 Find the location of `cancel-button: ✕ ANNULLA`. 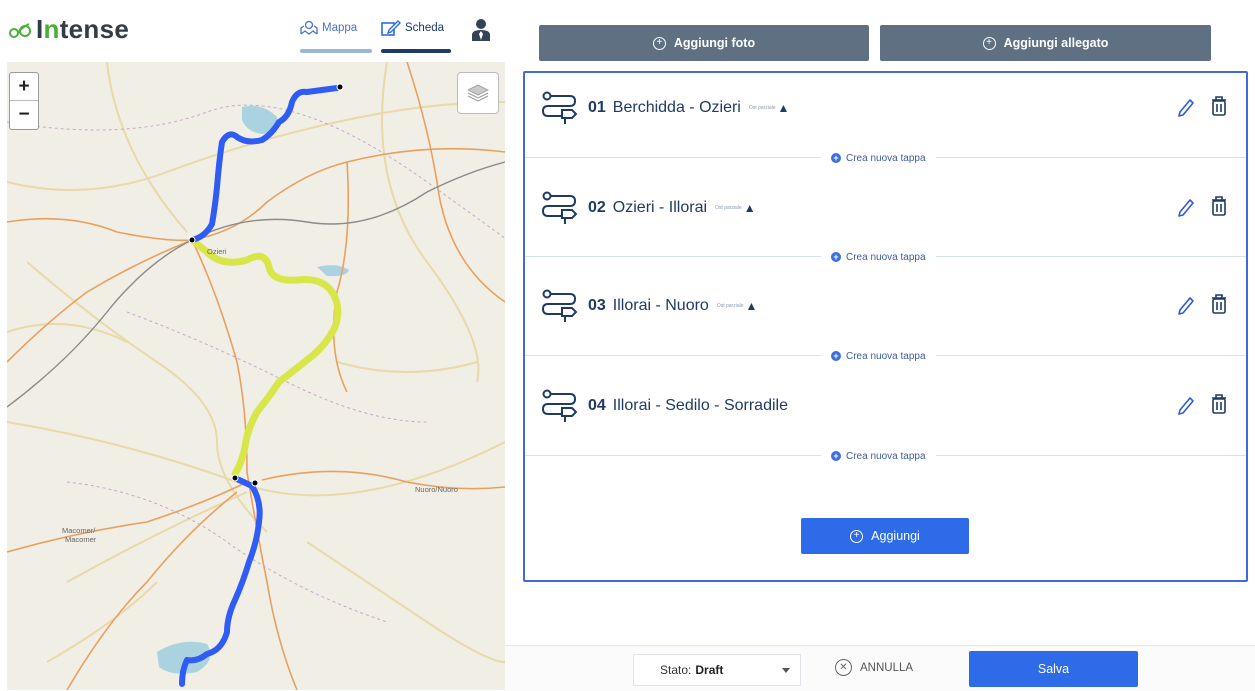

cancel-button: ✕ ANNULLA is located at coordinates (874, 667).